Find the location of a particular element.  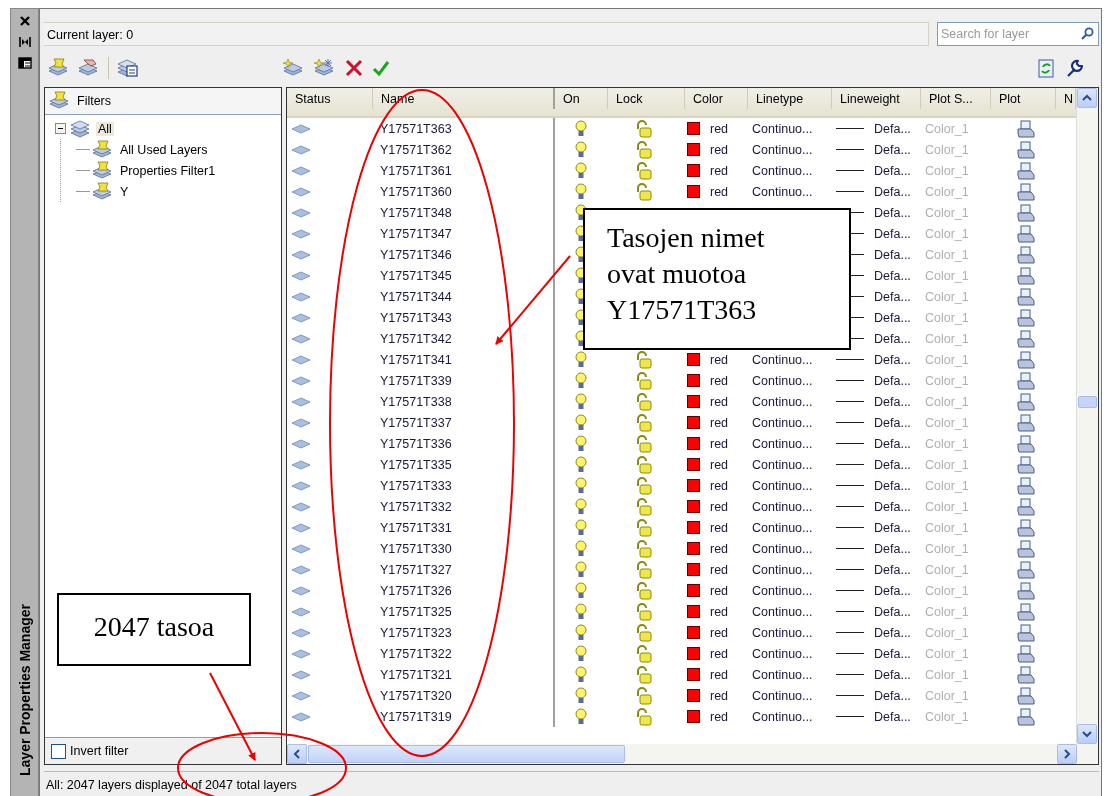

filter-item: All is located at coordinates (105, 128).